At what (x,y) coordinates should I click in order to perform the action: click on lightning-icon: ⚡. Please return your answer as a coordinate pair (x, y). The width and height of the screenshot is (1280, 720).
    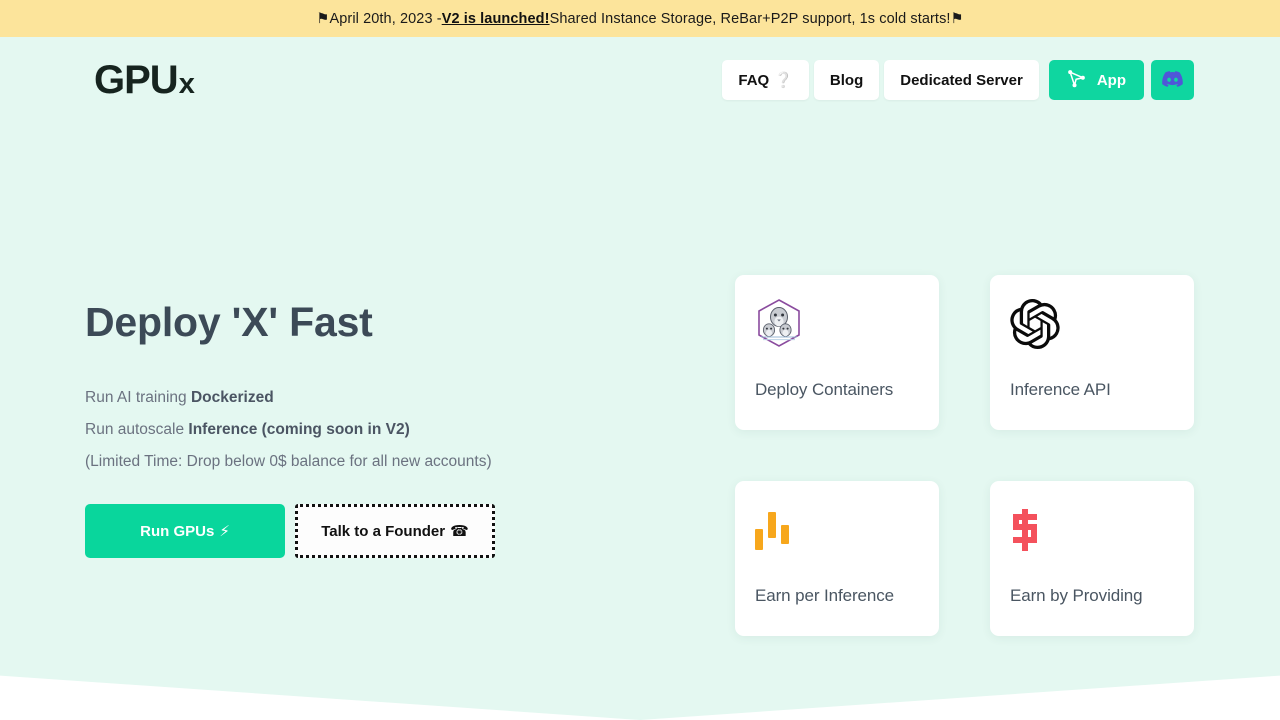
    Looking at the image, I should click on (224, 531).